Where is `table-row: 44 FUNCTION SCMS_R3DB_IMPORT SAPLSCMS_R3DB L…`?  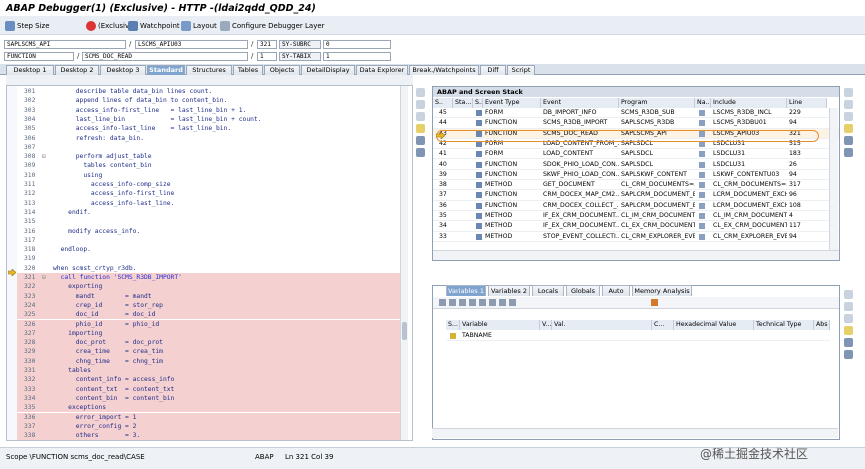 table-row: 44 FUNCTION SCMS_R3DB_IMPORT SAPLSCMS_R3DB L… is located at coordinates (636, 123).